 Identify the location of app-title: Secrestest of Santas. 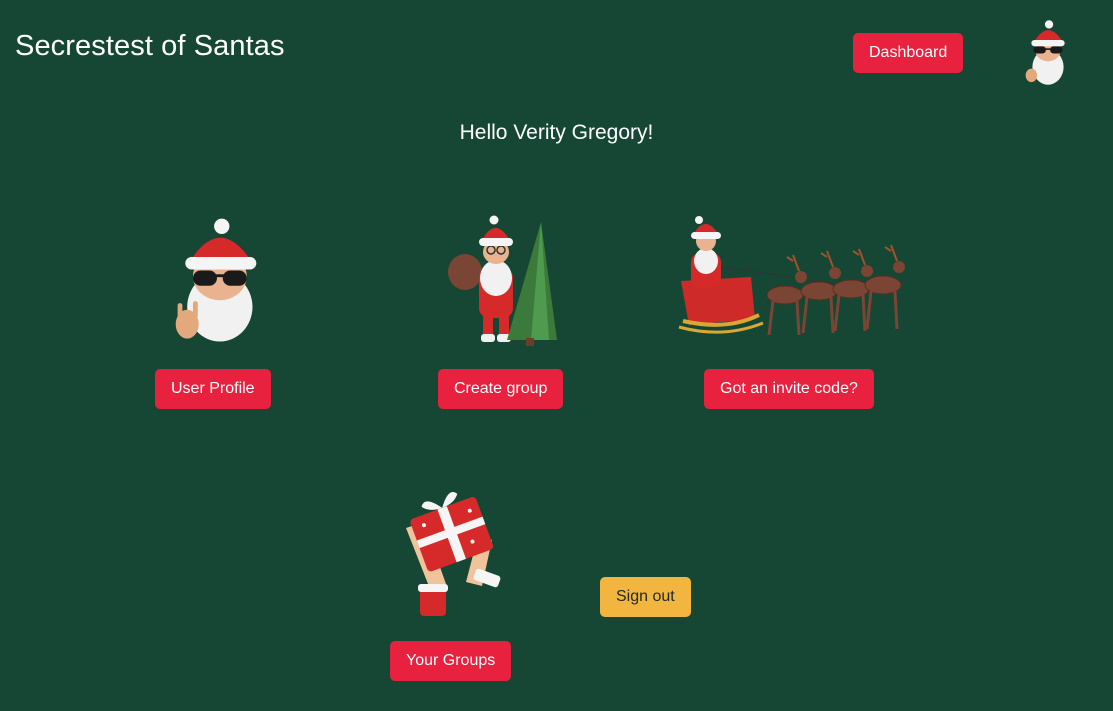
(150, 46).